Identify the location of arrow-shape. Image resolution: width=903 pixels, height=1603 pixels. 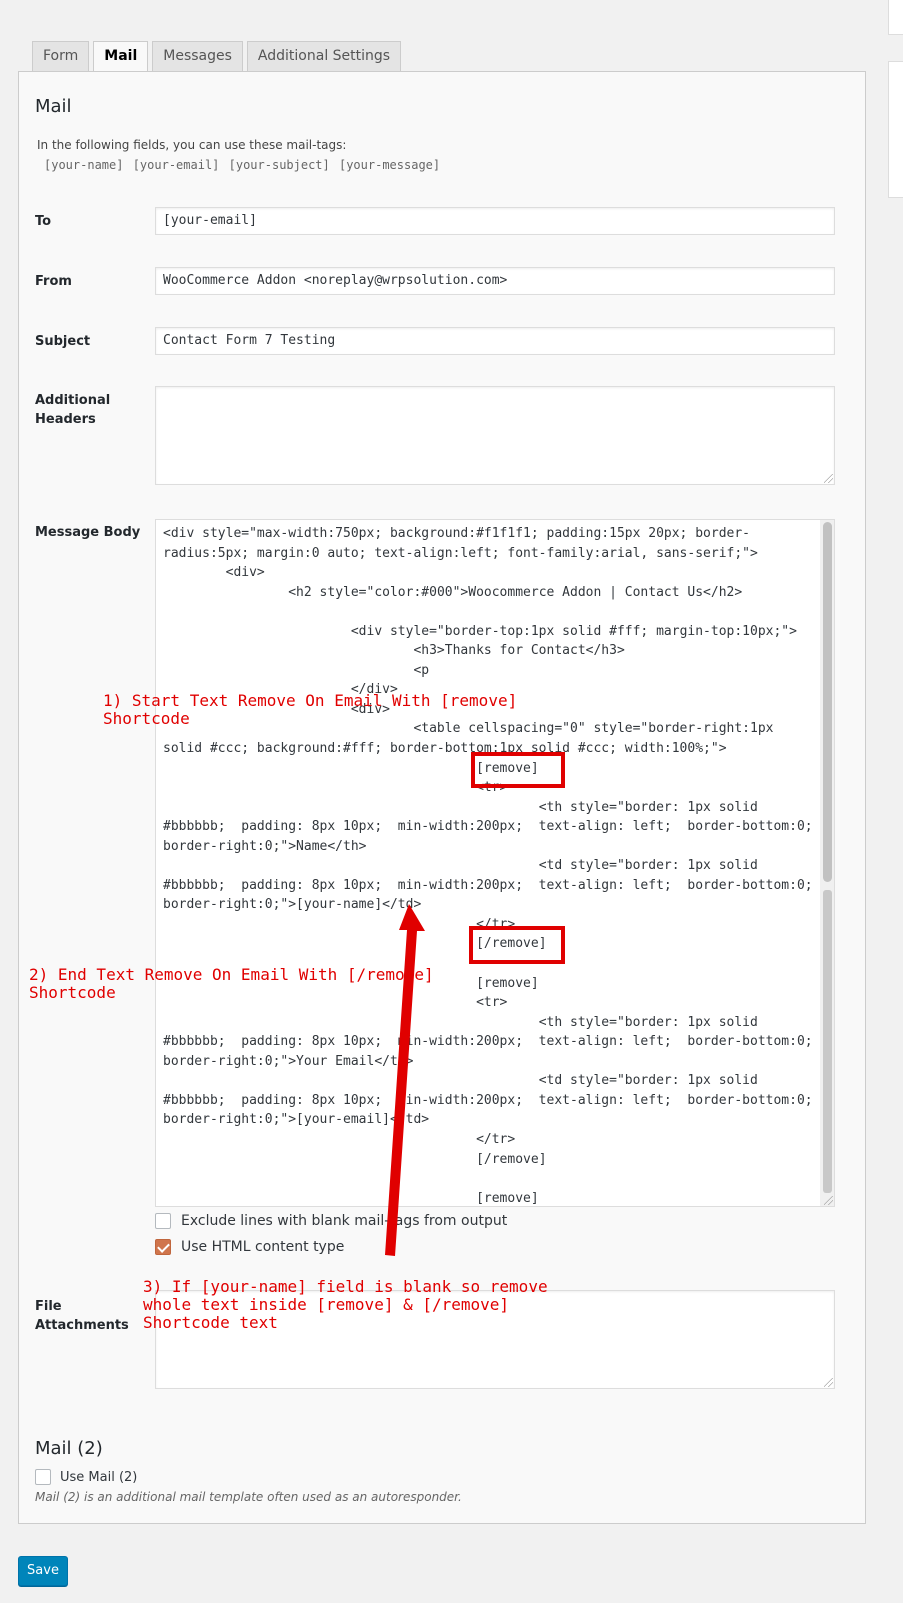
(405, 1080).